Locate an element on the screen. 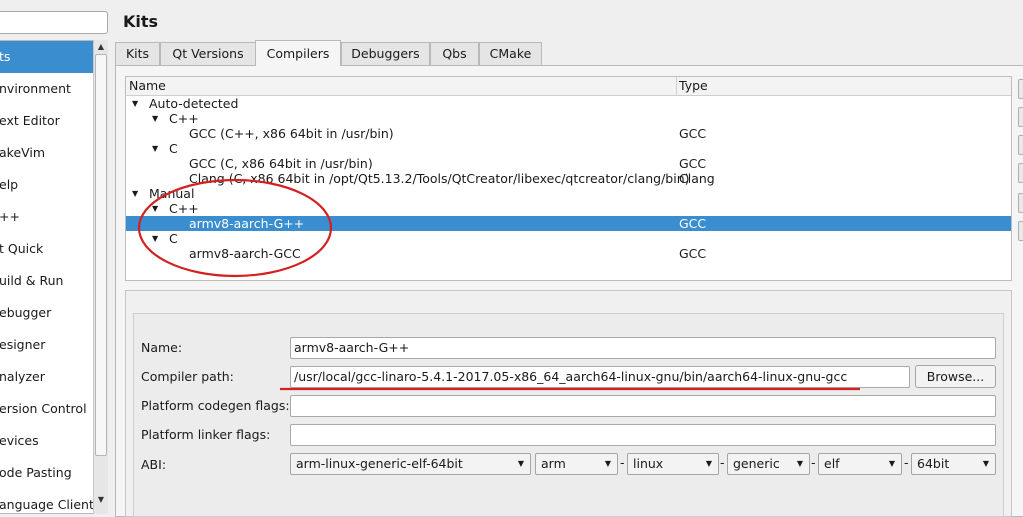 The image size is (1023, 517). scrollbar-thumb is located at coordinates (101, 255).